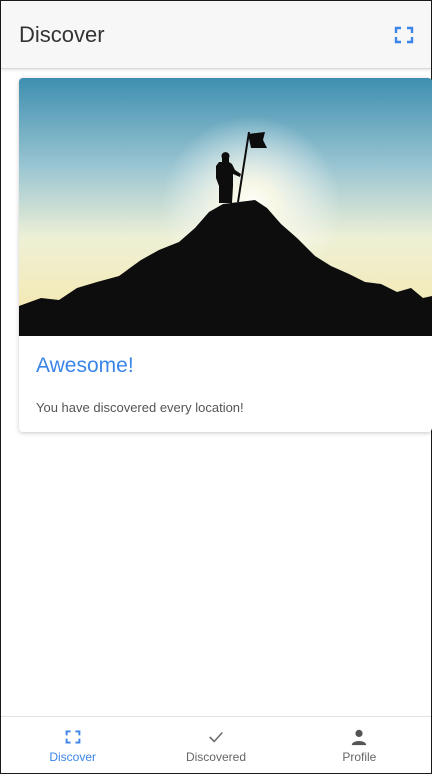 Image resolution: width=432 pixels, height=774 pixels. Describe the element at coordinates (359, 737) in the screenshot. I see `person-icon` at that location.